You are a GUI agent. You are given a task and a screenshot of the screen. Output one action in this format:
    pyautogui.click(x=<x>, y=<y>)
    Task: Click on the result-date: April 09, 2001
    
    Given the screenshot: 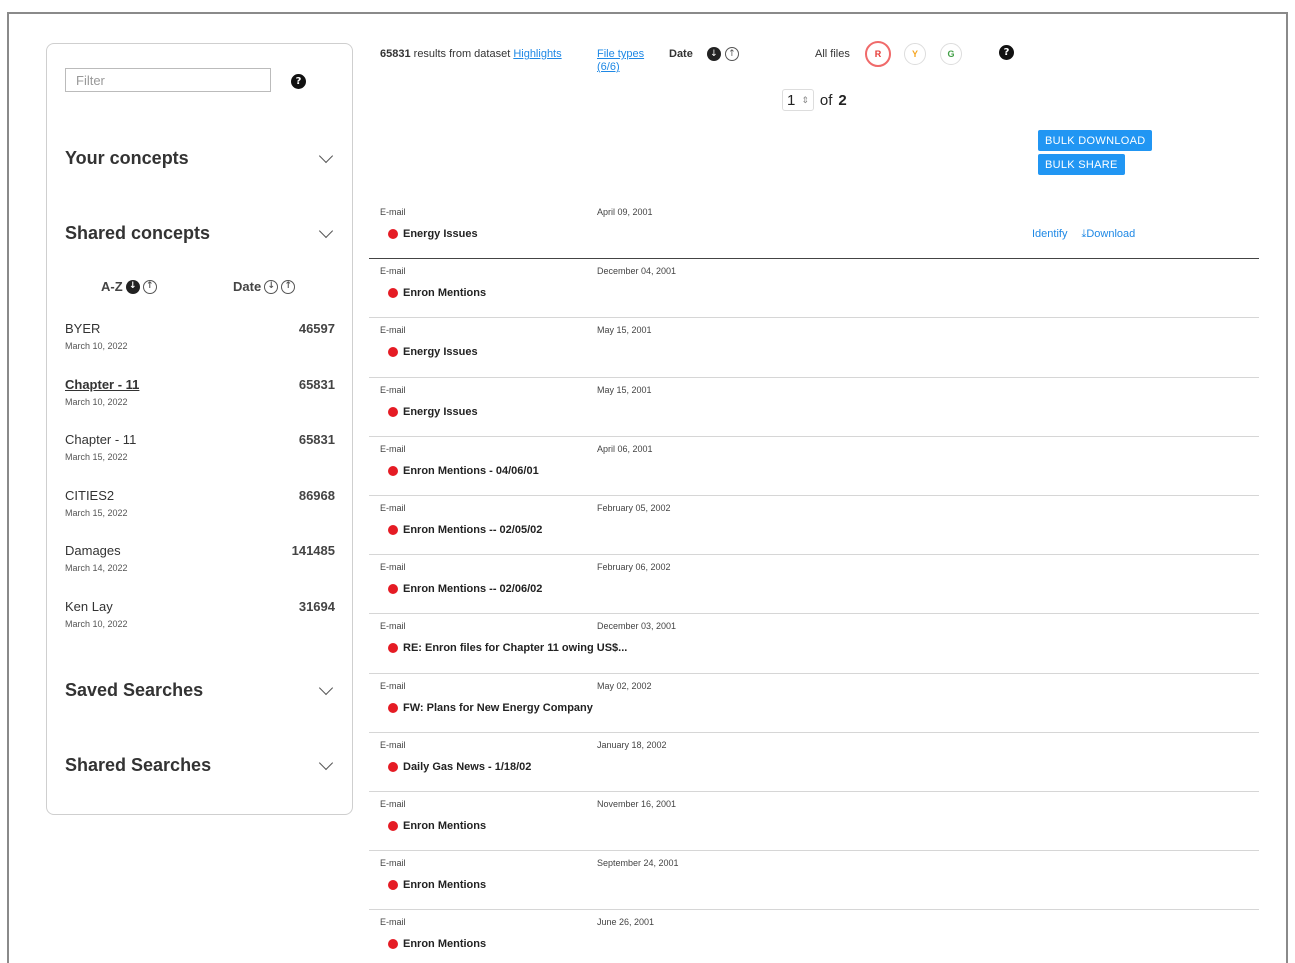 What is the action you would take?
    pyautogui.click(x=625, y=212)
    